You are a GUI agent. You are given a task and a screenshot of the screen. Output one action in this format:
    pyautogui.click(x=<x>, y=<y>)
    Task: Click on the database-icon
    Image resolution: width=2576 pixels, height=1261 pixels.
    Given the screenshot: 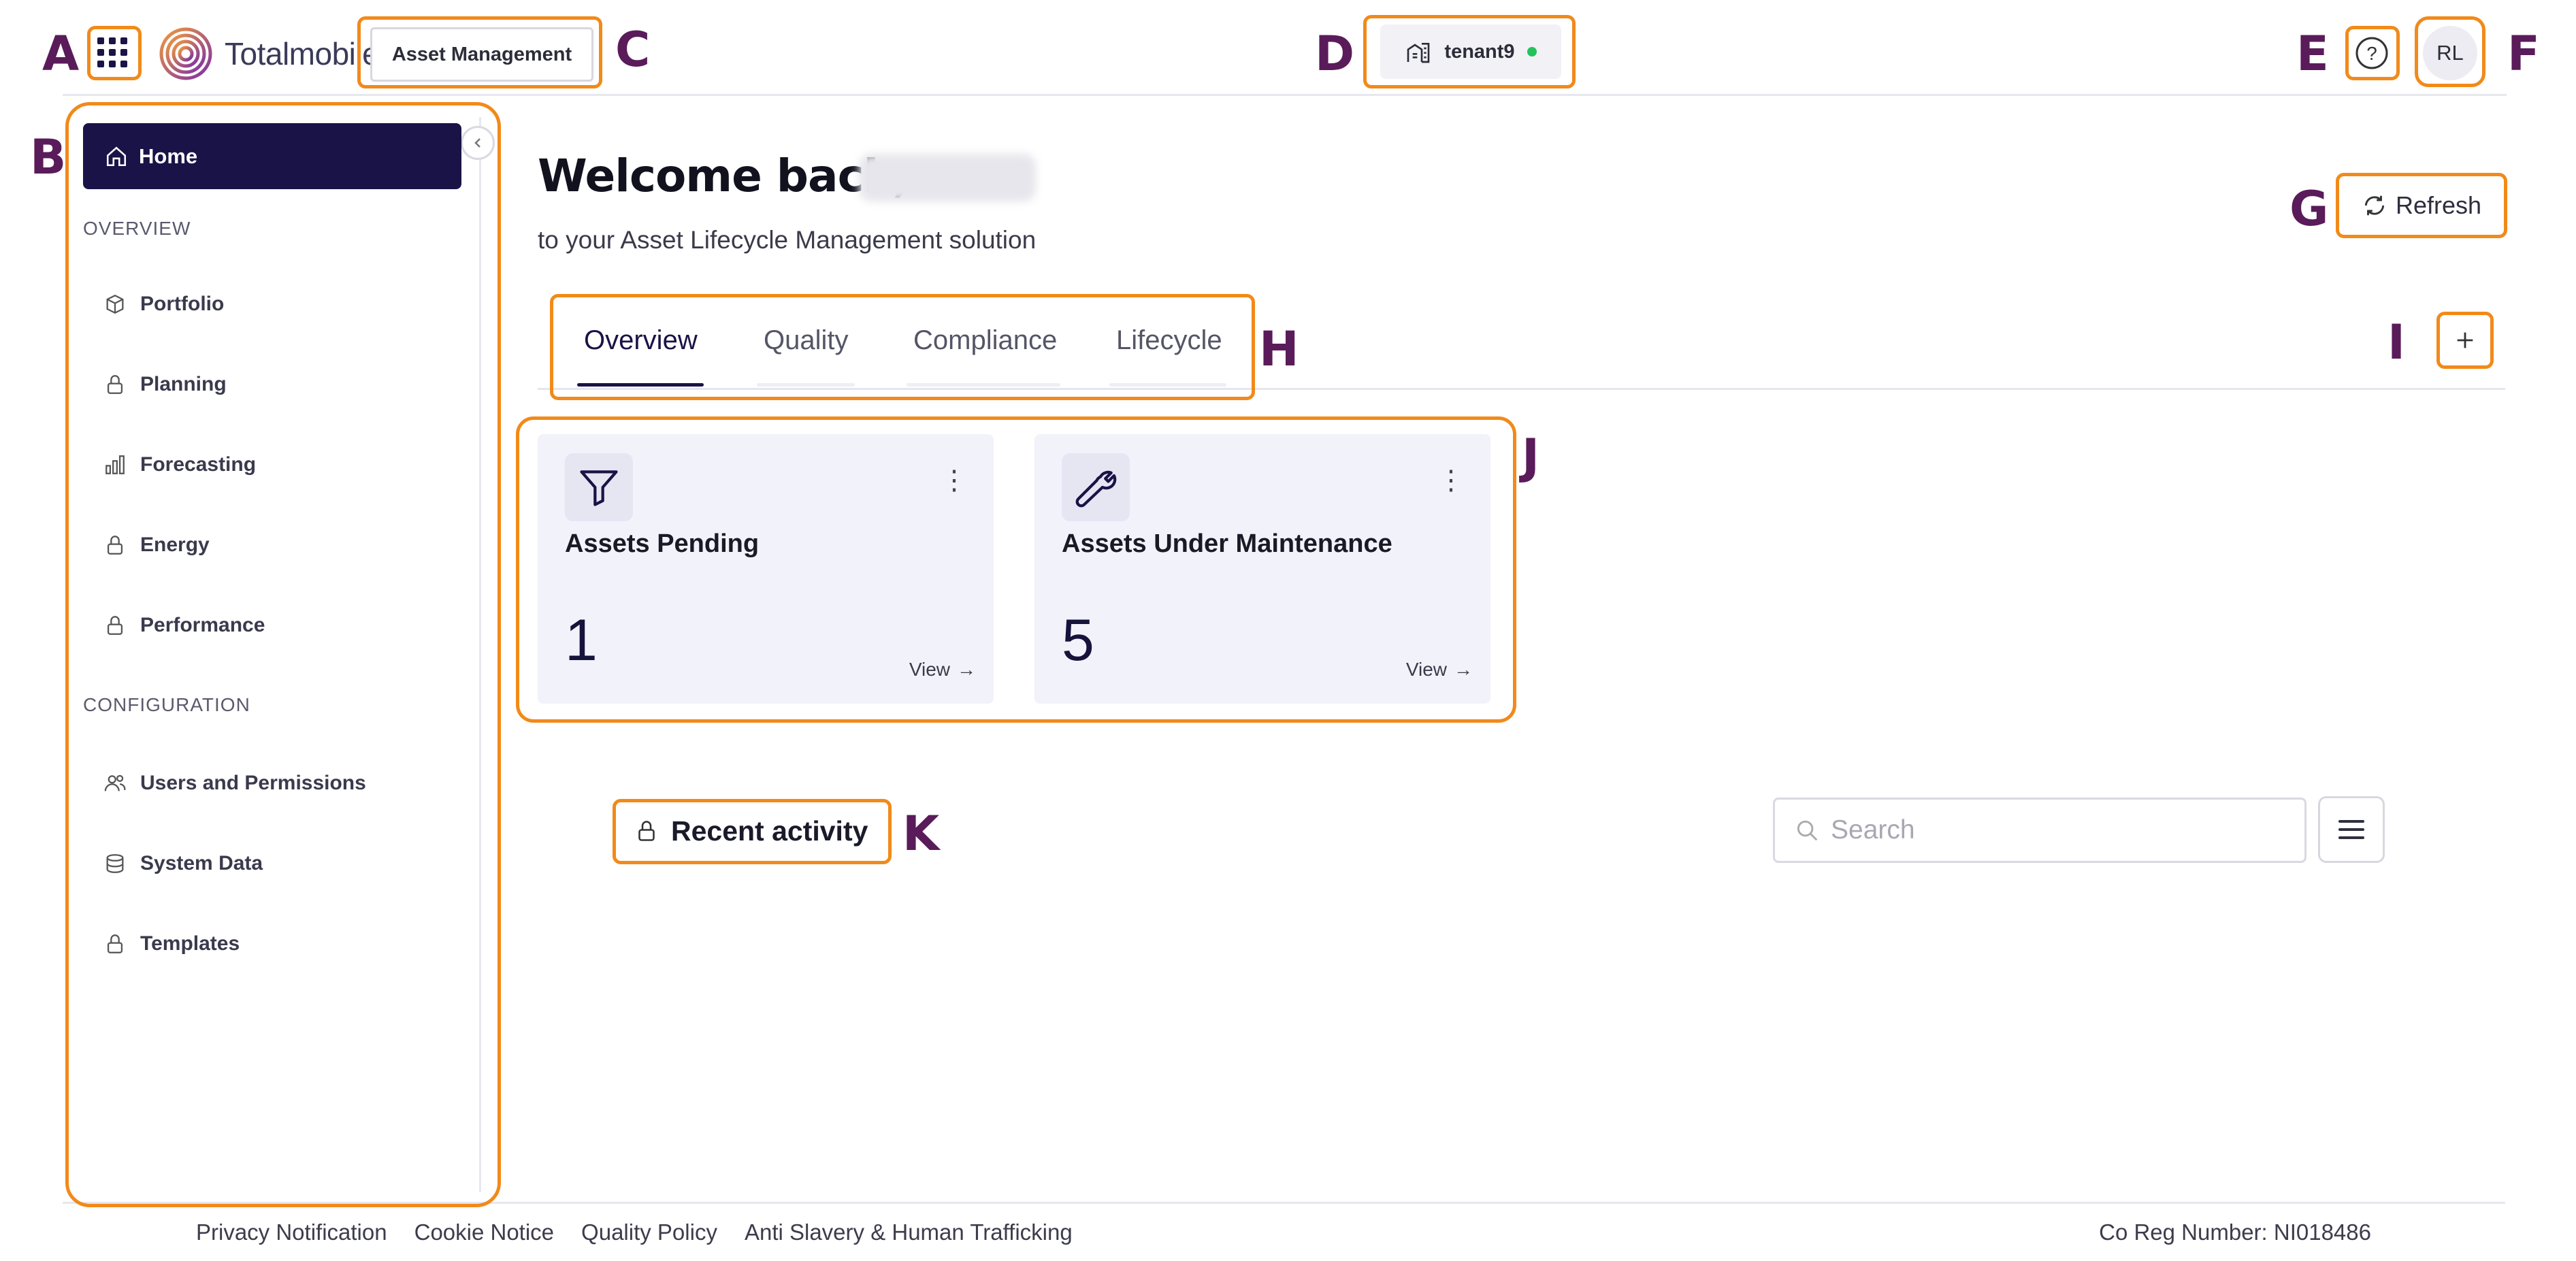 What is the action you would take?
    pyautogui.click(x=115, y=863)
    